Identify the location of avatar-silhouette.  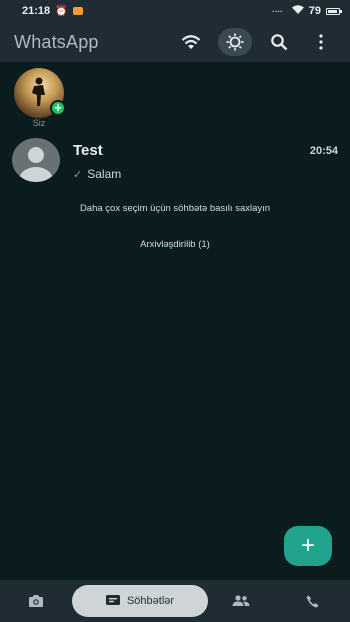
(38, 91).